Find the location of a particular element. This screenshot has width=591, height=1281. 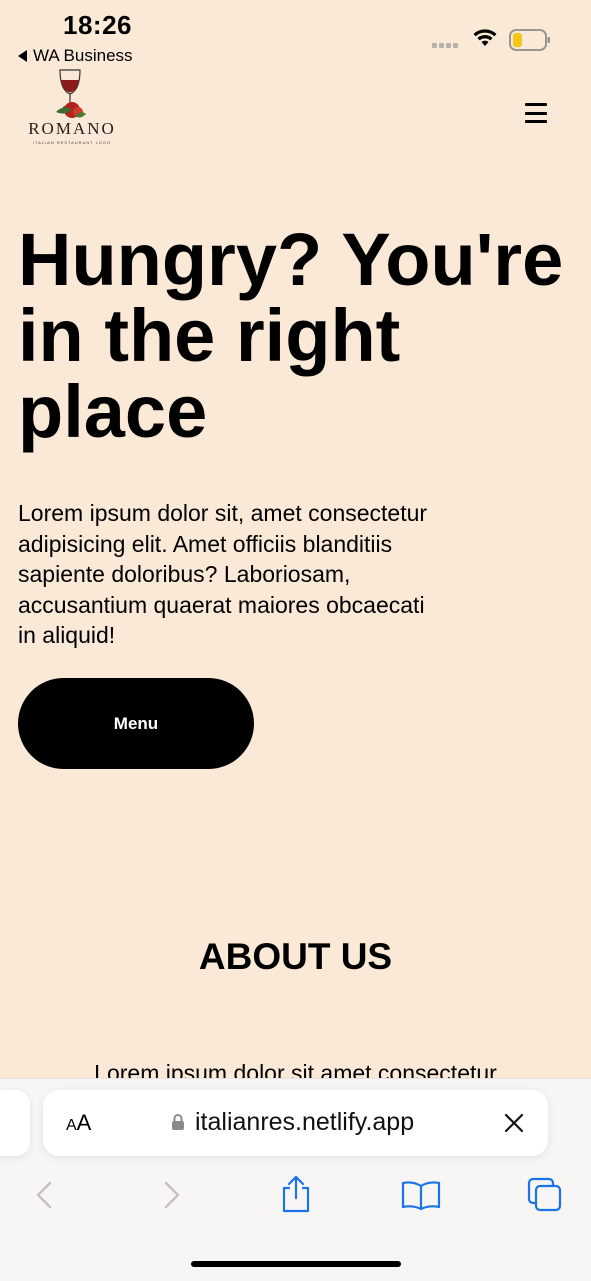

wifi-icon is located at coordinates (485, 37).